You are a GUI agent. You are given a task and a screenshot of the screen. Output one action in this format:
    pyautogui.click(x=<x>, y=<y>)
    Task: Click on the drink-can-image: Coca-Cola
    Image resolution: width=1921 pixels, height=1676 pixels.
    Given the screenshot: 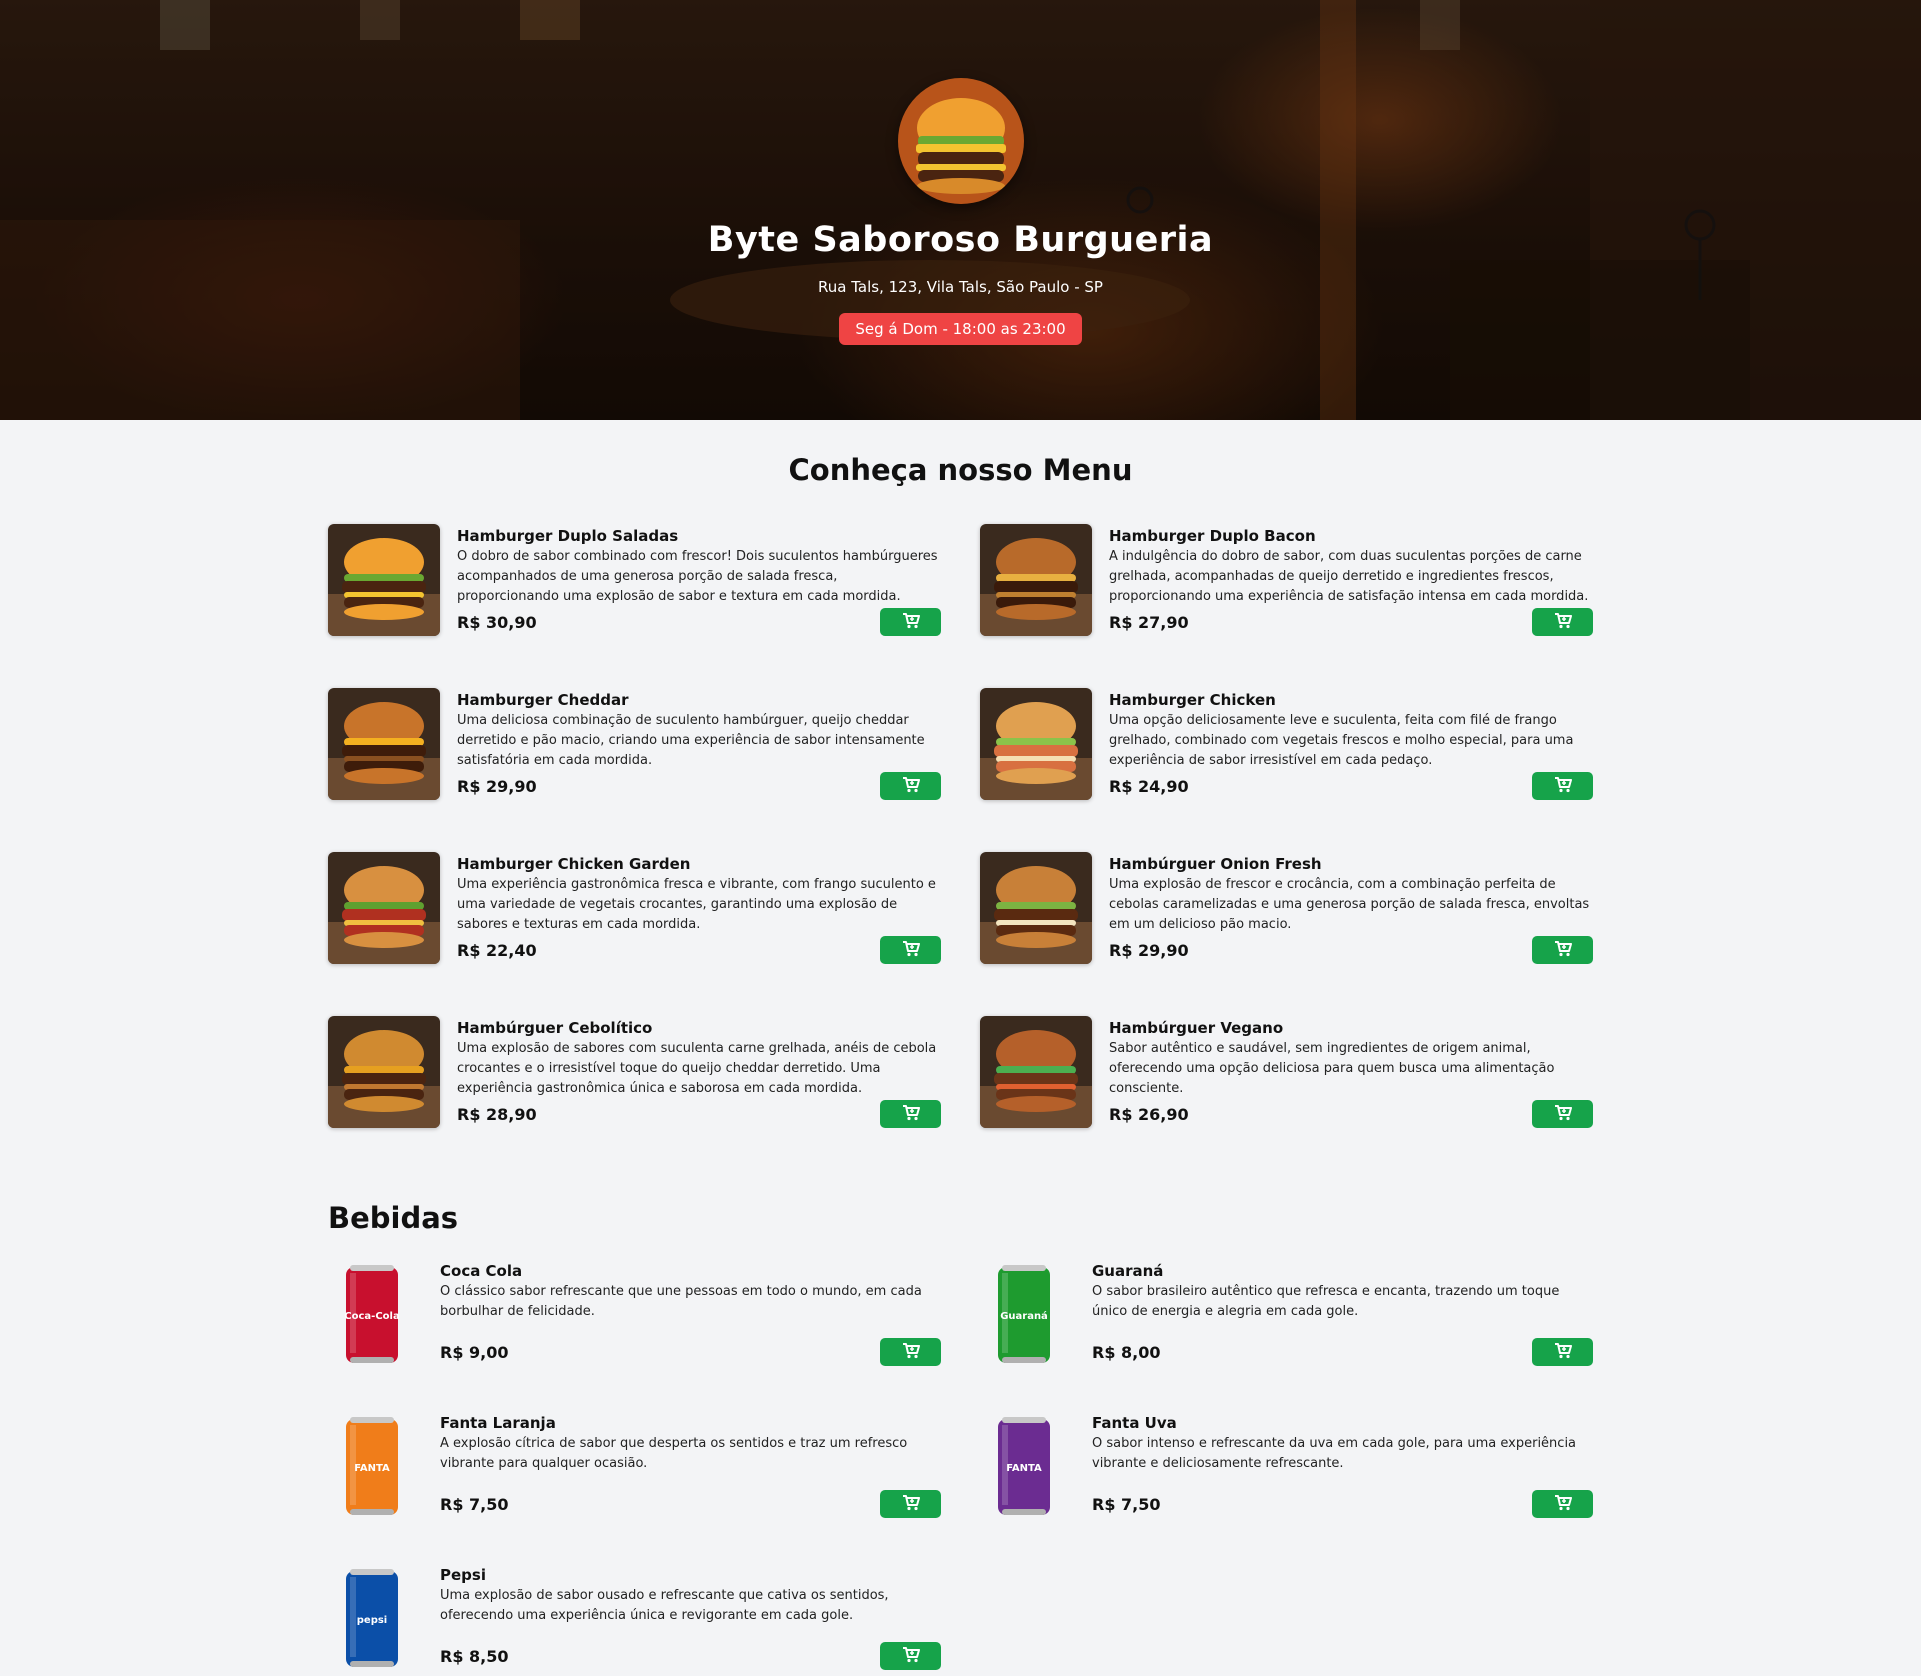 What is the action you would take?
    pyautogui.click(x=372, y=1314)
    